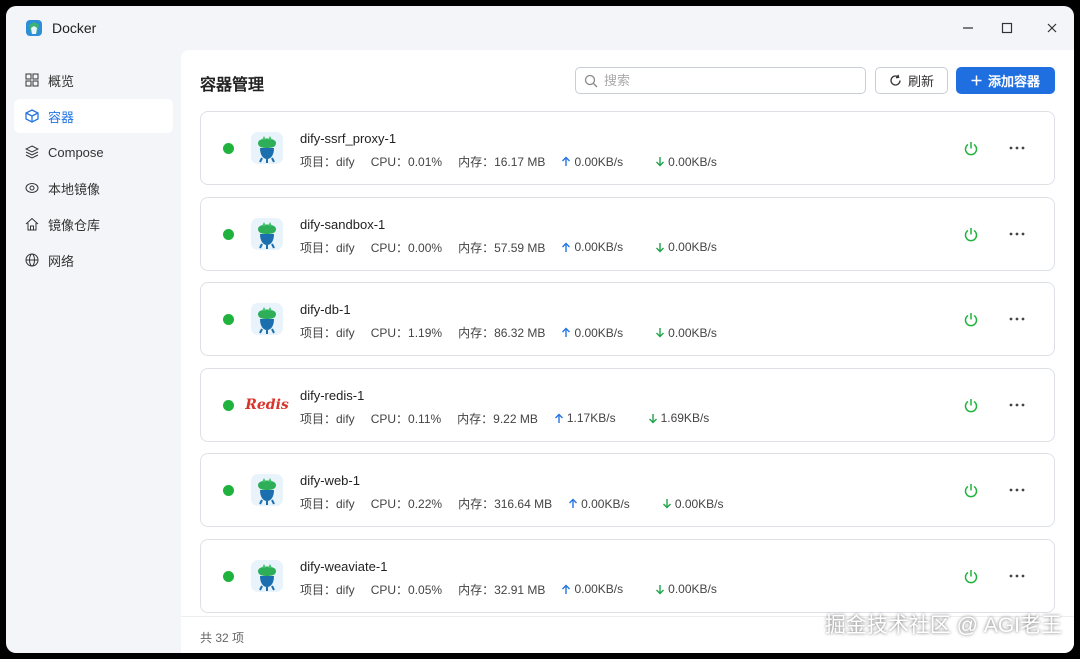 The image size is (1080, 659). What do you see at coordinates (32, 188) in the screenshot?
I see `eye-disc-icon` at bounding box center [32, 188].